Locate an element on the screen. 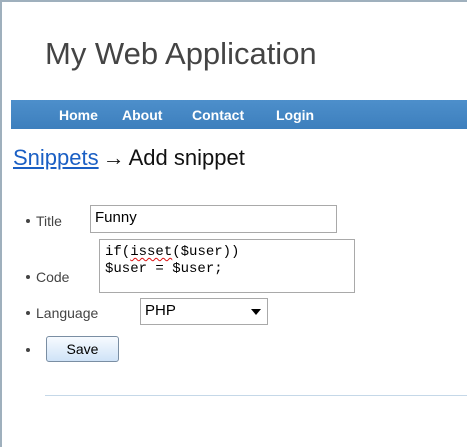 The width and height of the screenshot is (467, 447). breadcrumb-arrow-icon: → is located at coordinates (113, 157).